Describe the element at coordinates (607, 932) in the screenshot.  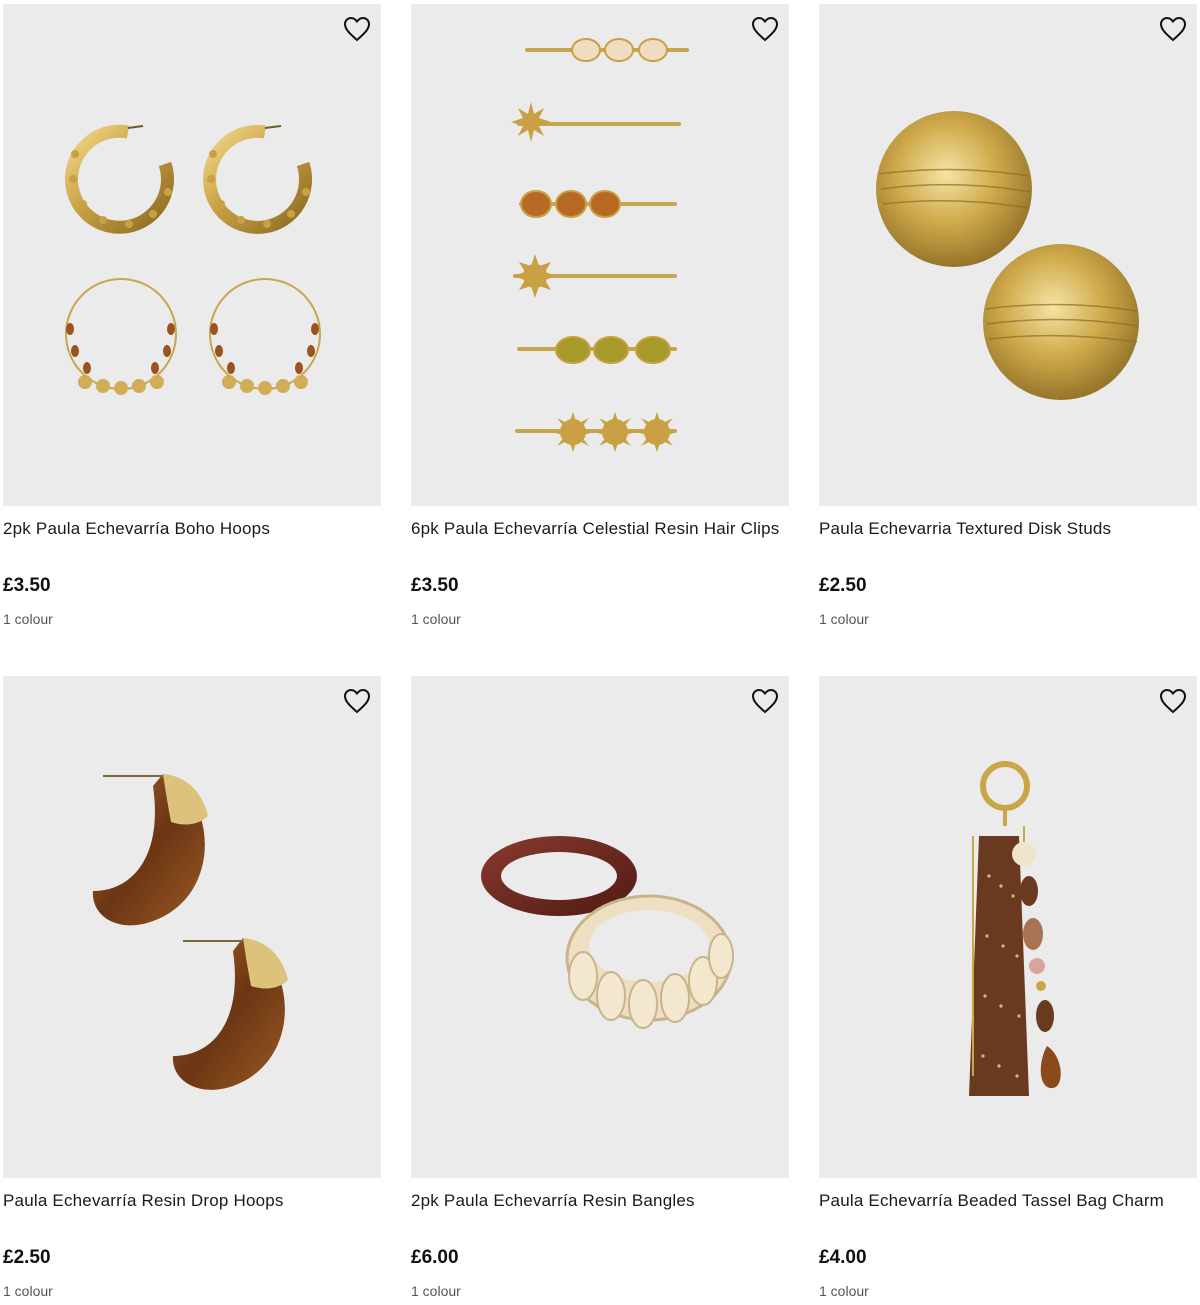
I see `resin-bangles-image` at that location.